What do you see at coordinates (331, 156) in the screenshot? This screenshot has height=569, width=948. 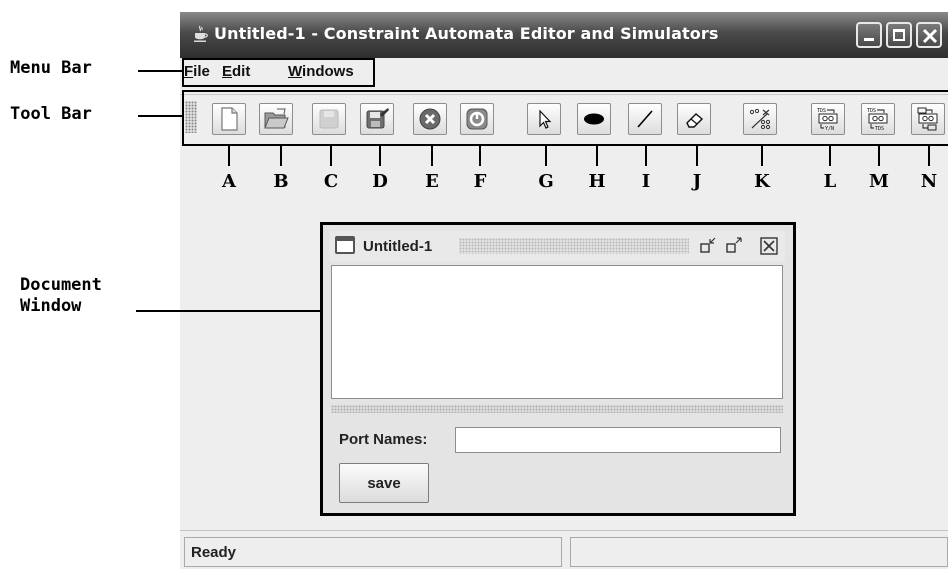 I see `leader-c` at bounding box center [331, 156].